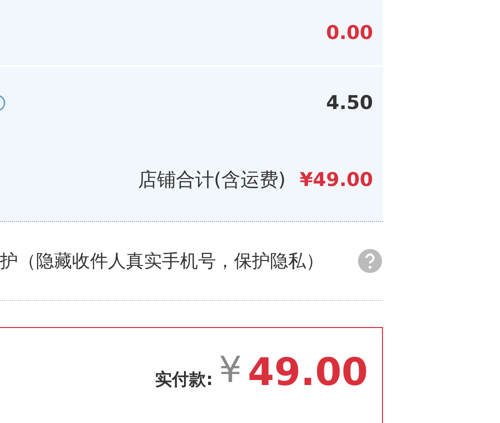  Describe the element at coordinates (370, 261) in the screenshot. I see `help-icon` at that location.